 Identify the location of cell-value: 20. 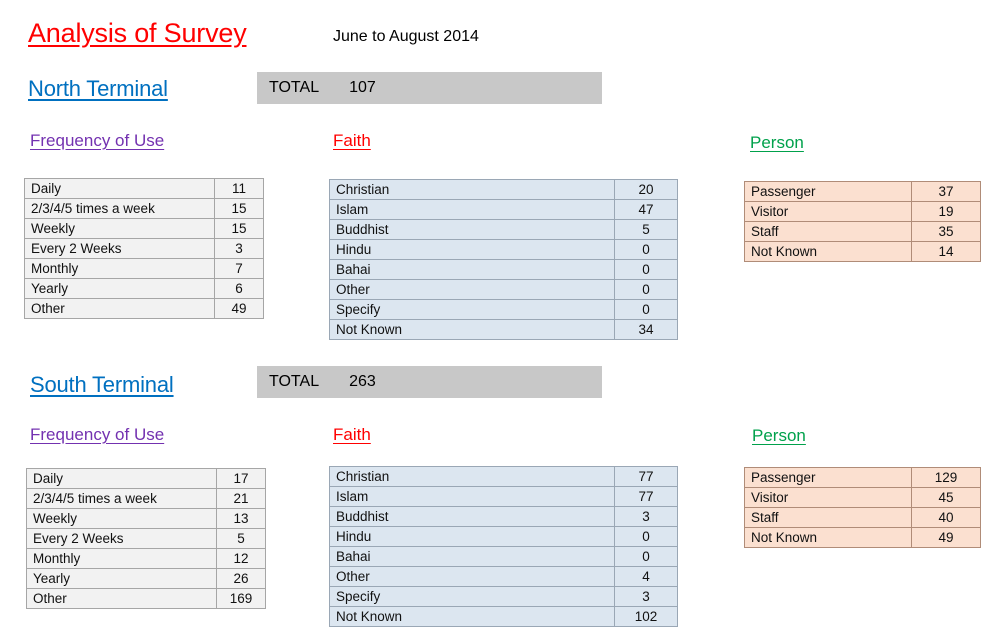
(646, 189).